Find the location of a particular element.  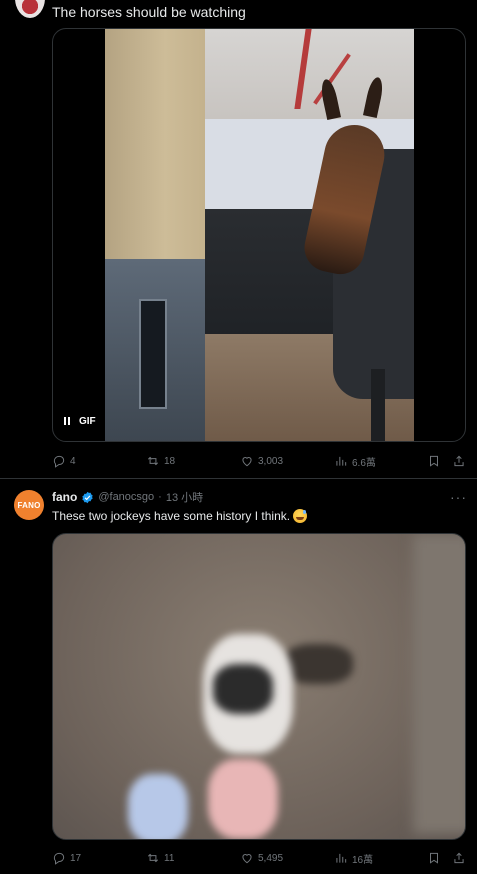

like-button: 3,003 is located at coordinates (261, 461).